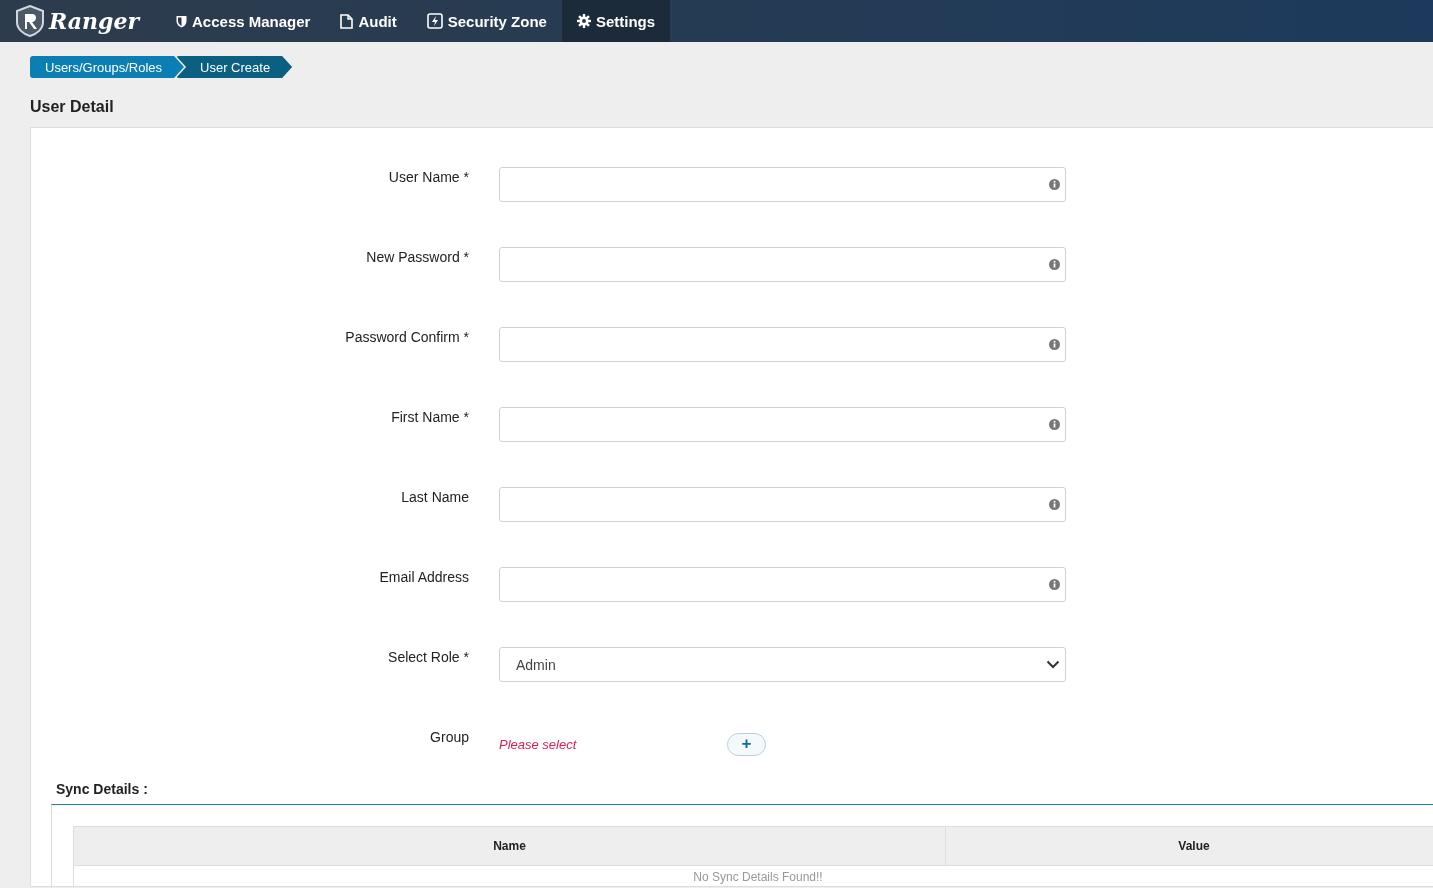 Image resolution: width=1433 pixels, height=888 pixels. I want to click on section-title: Sync Details :, so click(102, 790).